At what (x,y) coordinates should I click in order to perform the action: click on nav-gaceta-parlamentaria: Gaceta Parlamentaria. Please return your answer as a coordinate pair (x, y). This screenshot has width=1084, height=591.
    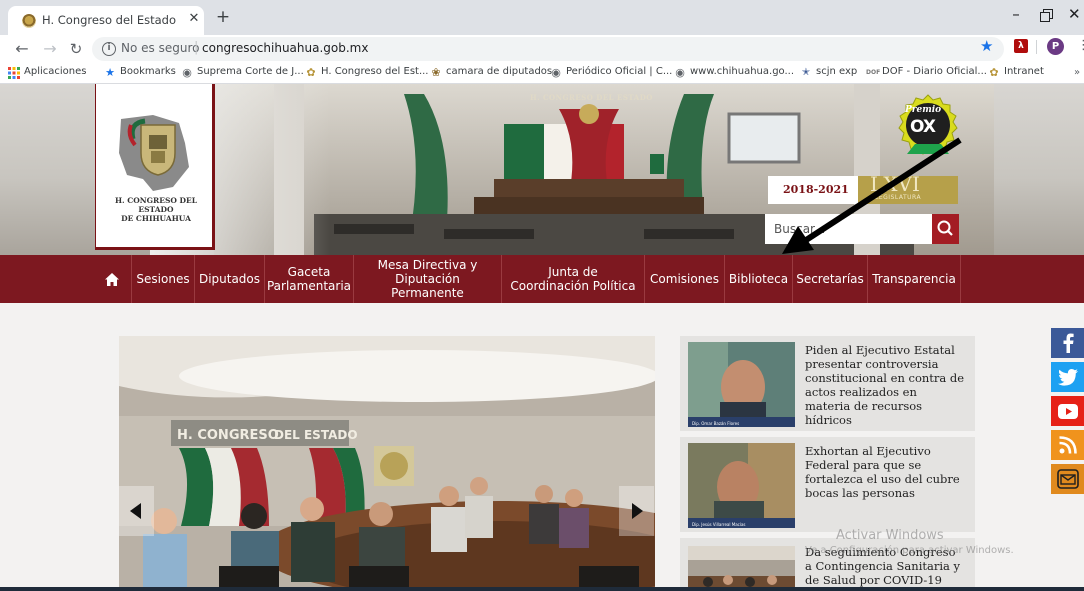
    Looking at the image, I should click on (309, 279).